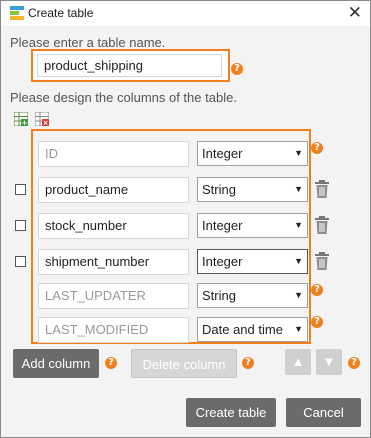 This screenshot has height=438, width=371. I want to click on add-rows-icon: +, so click(21, 119).